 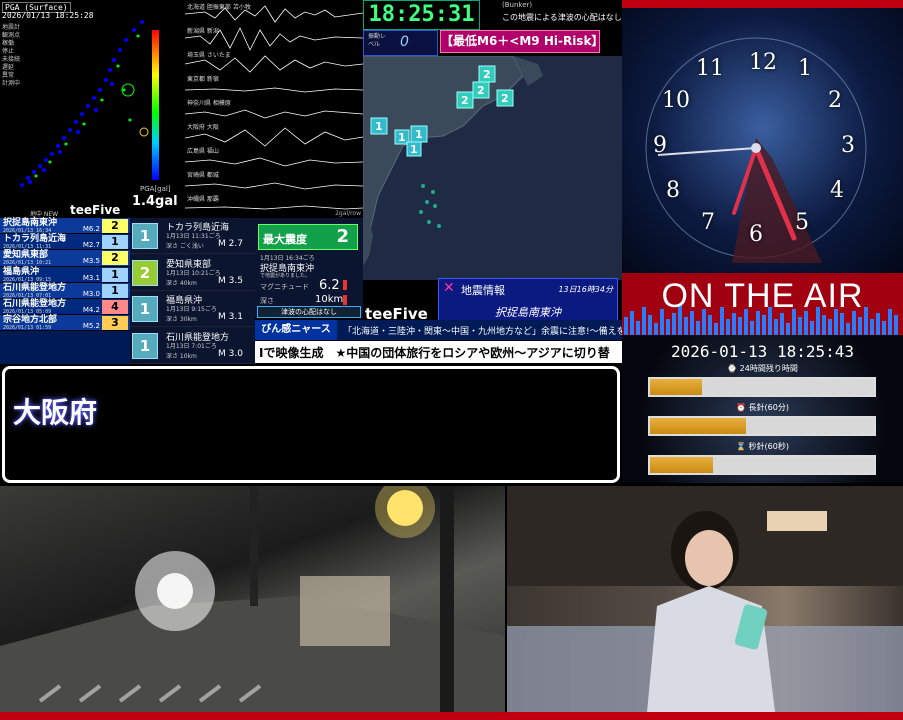 I want to click on quake-magnitude: M6.2, so click(x=91, y=229).